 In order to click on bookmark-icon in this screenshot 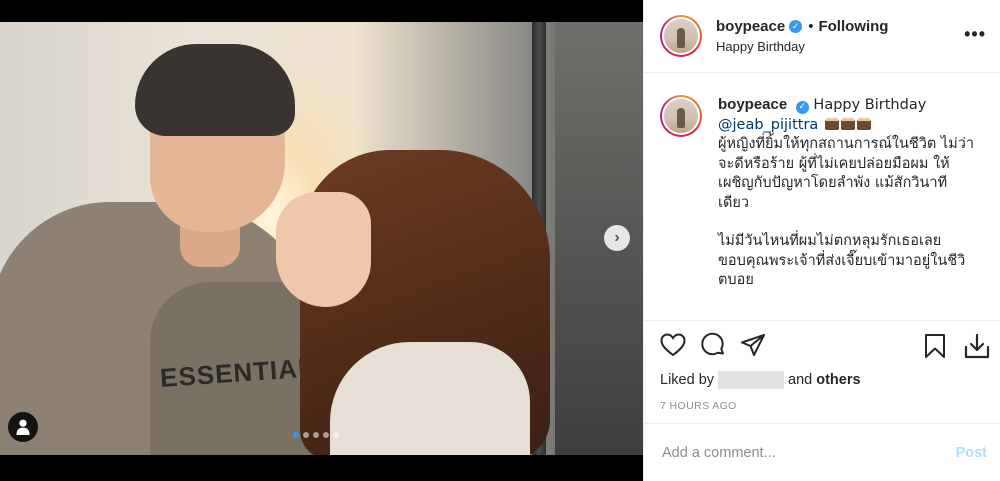, I will do `click(935, 346)`.